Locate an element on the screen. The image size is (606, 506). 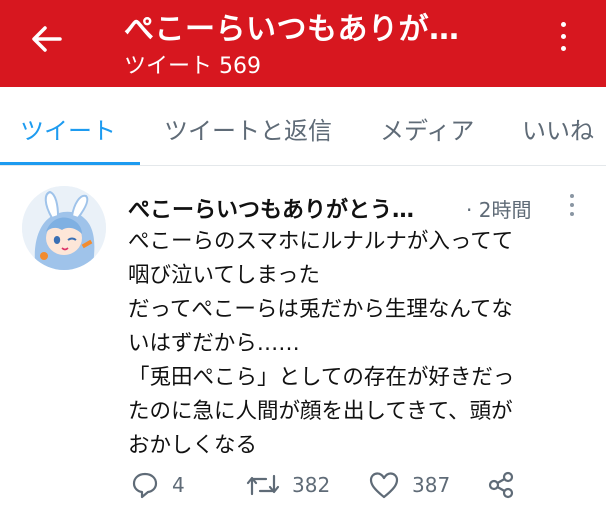
tweet-actions: 4 382 387 is located at coordinates (303, 485).